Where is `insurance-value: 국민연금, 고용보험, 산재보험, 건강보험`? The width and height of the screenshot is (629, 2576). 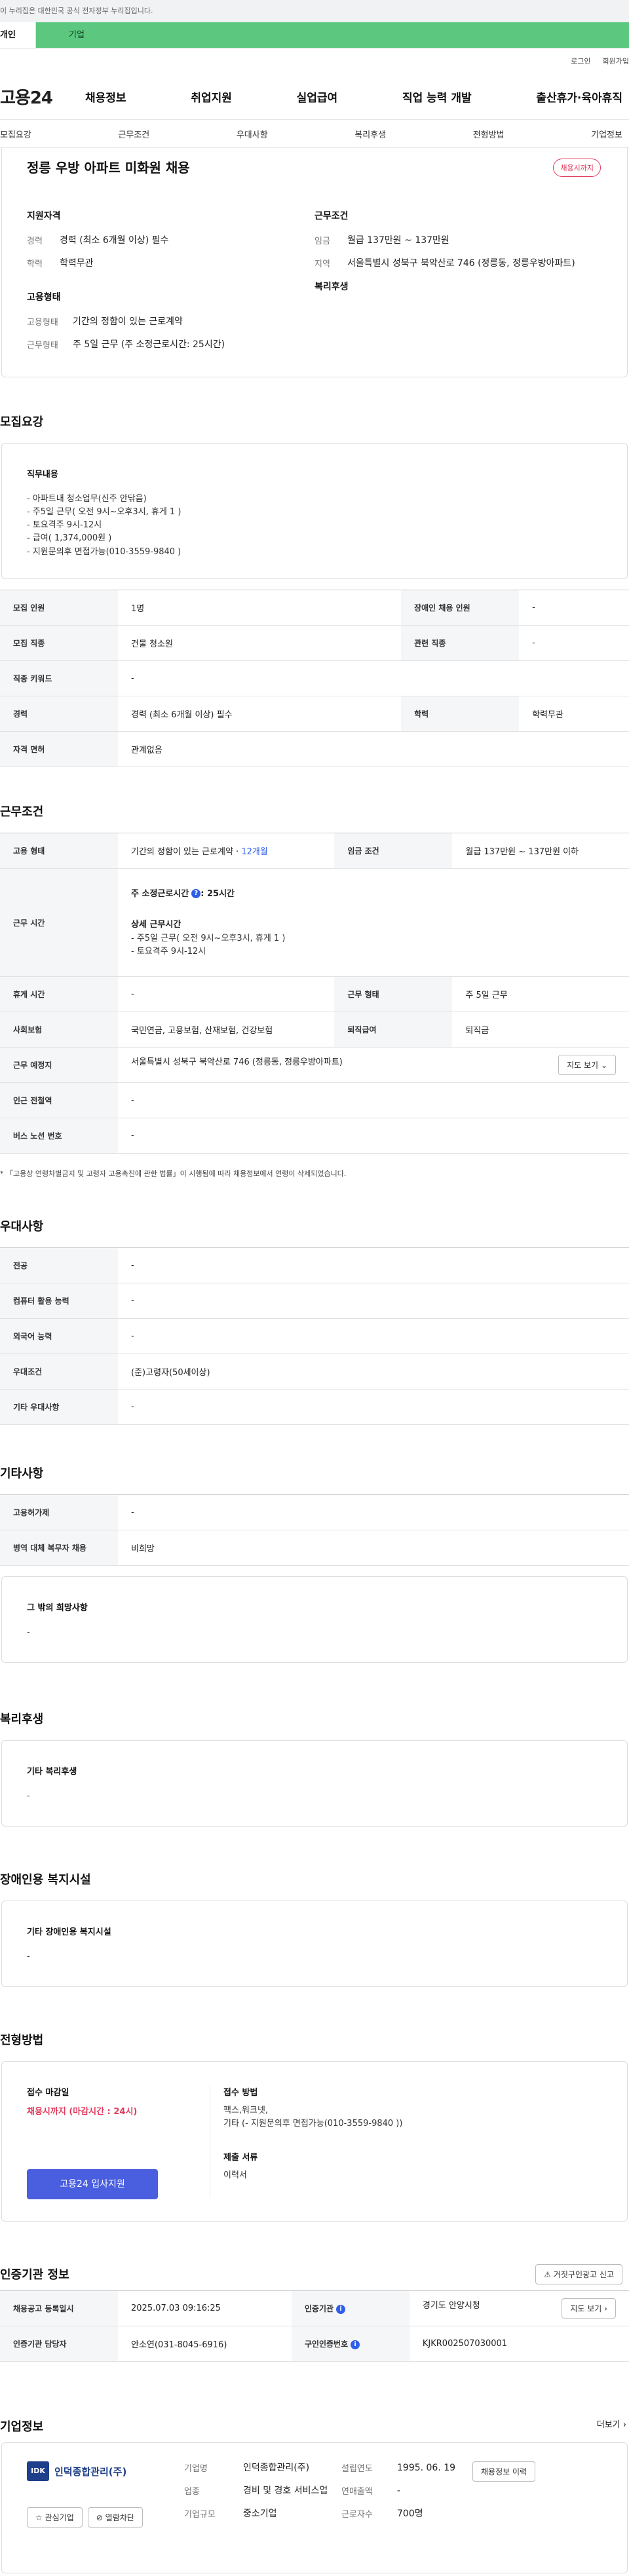
insurance-value: 국민연금, 고용보험, 산재보험, 건강보험 is located at coordinates (226, 1030).